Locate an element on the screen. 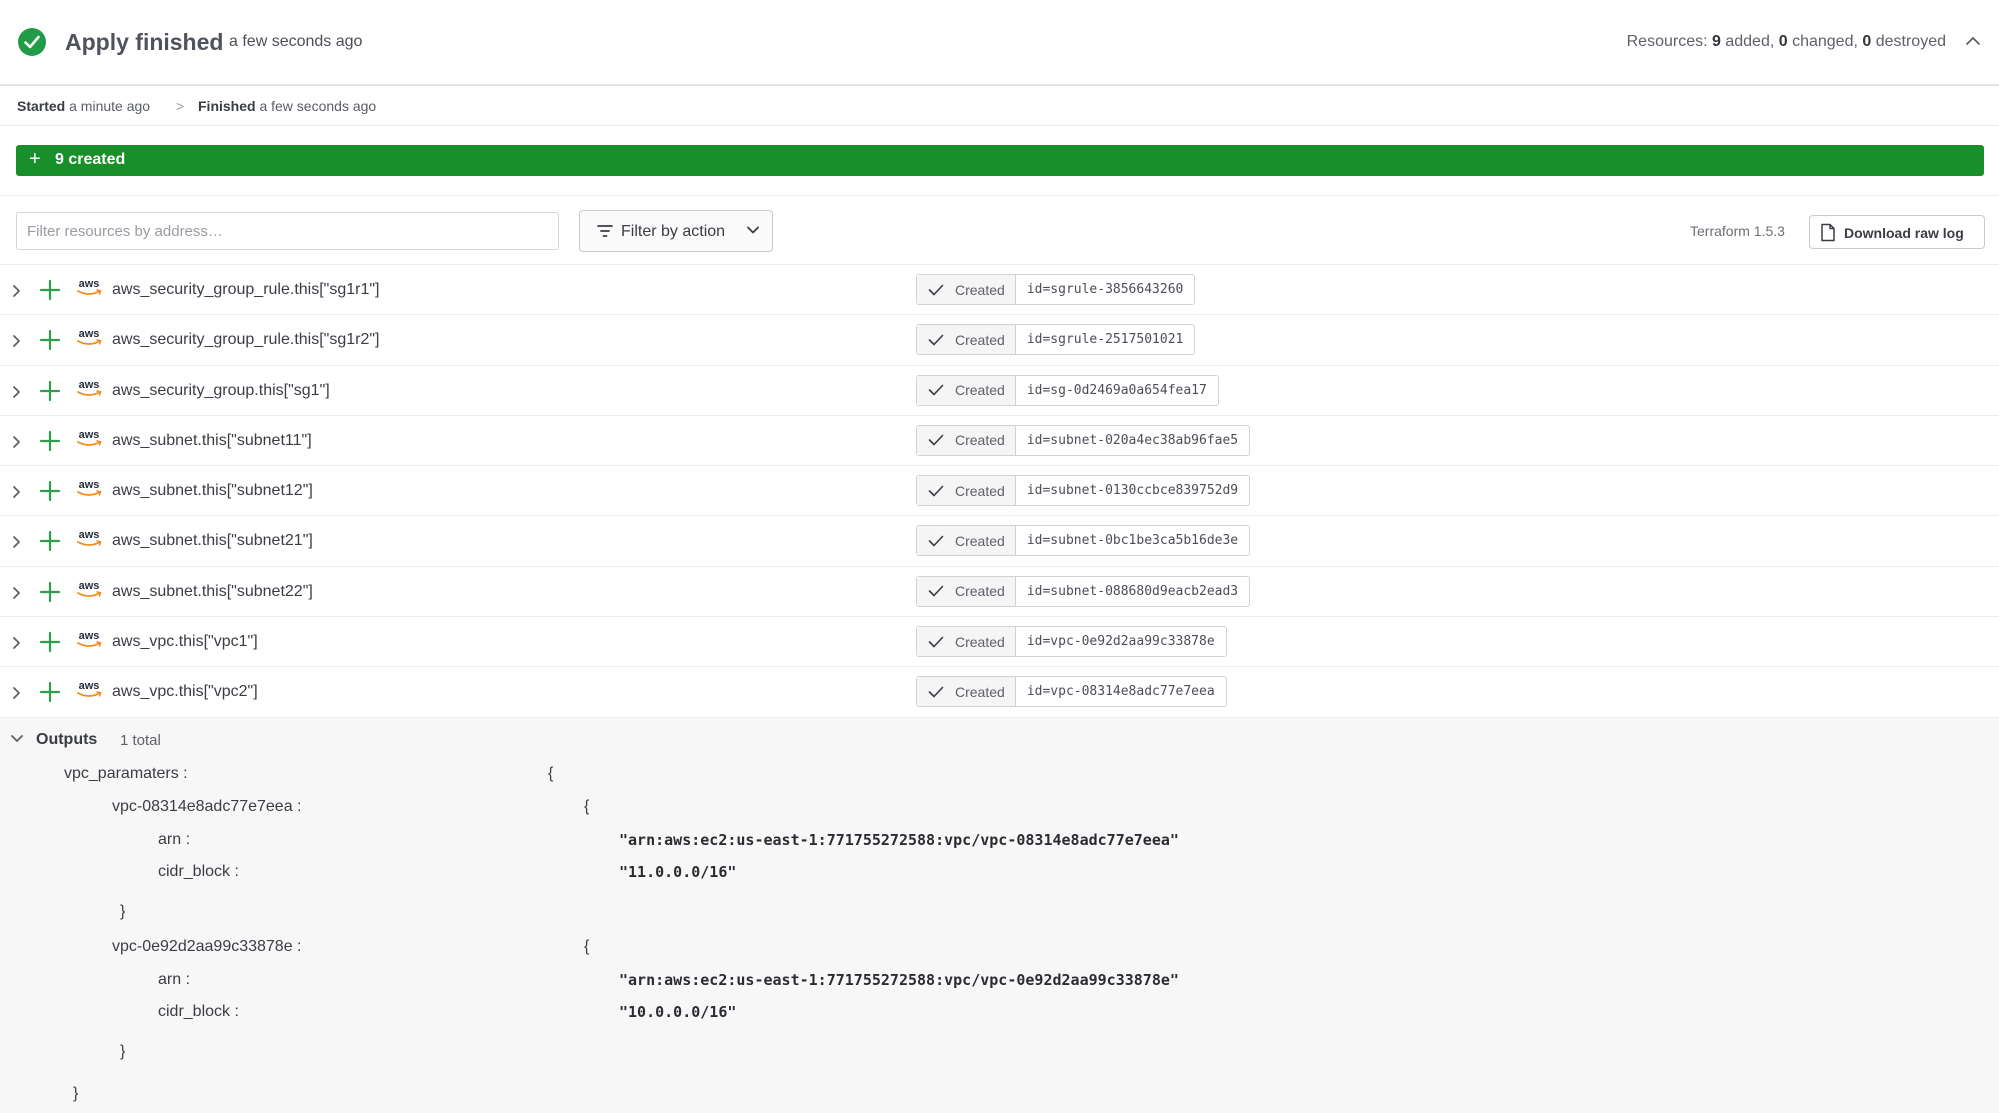 This screenshot has height=1113, width=1999. status-box: Created id=sg-0d2469a0a654fea17 is located at coordinates (1067, 390).